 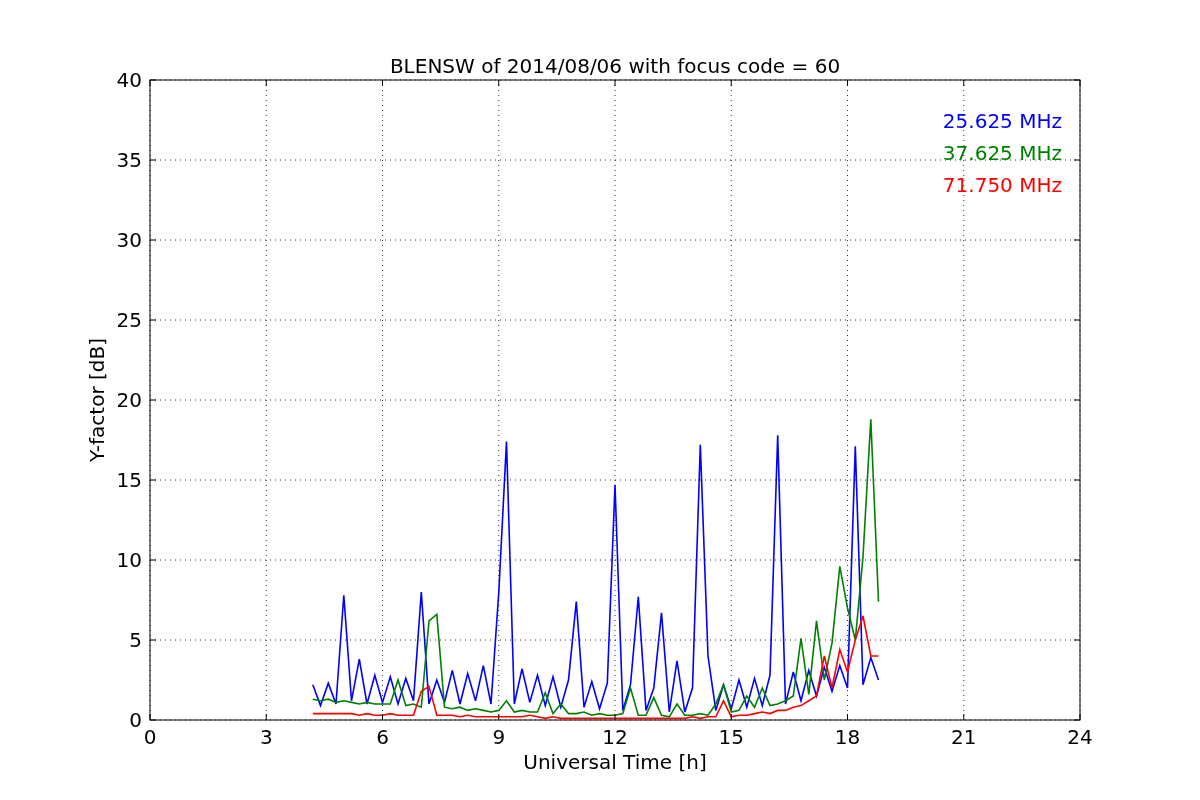 What do you see at coordinates (615, 762) in the screenshot?
I see `x-axis-label: Universal Time [h]` at bounding box center [615, 762].